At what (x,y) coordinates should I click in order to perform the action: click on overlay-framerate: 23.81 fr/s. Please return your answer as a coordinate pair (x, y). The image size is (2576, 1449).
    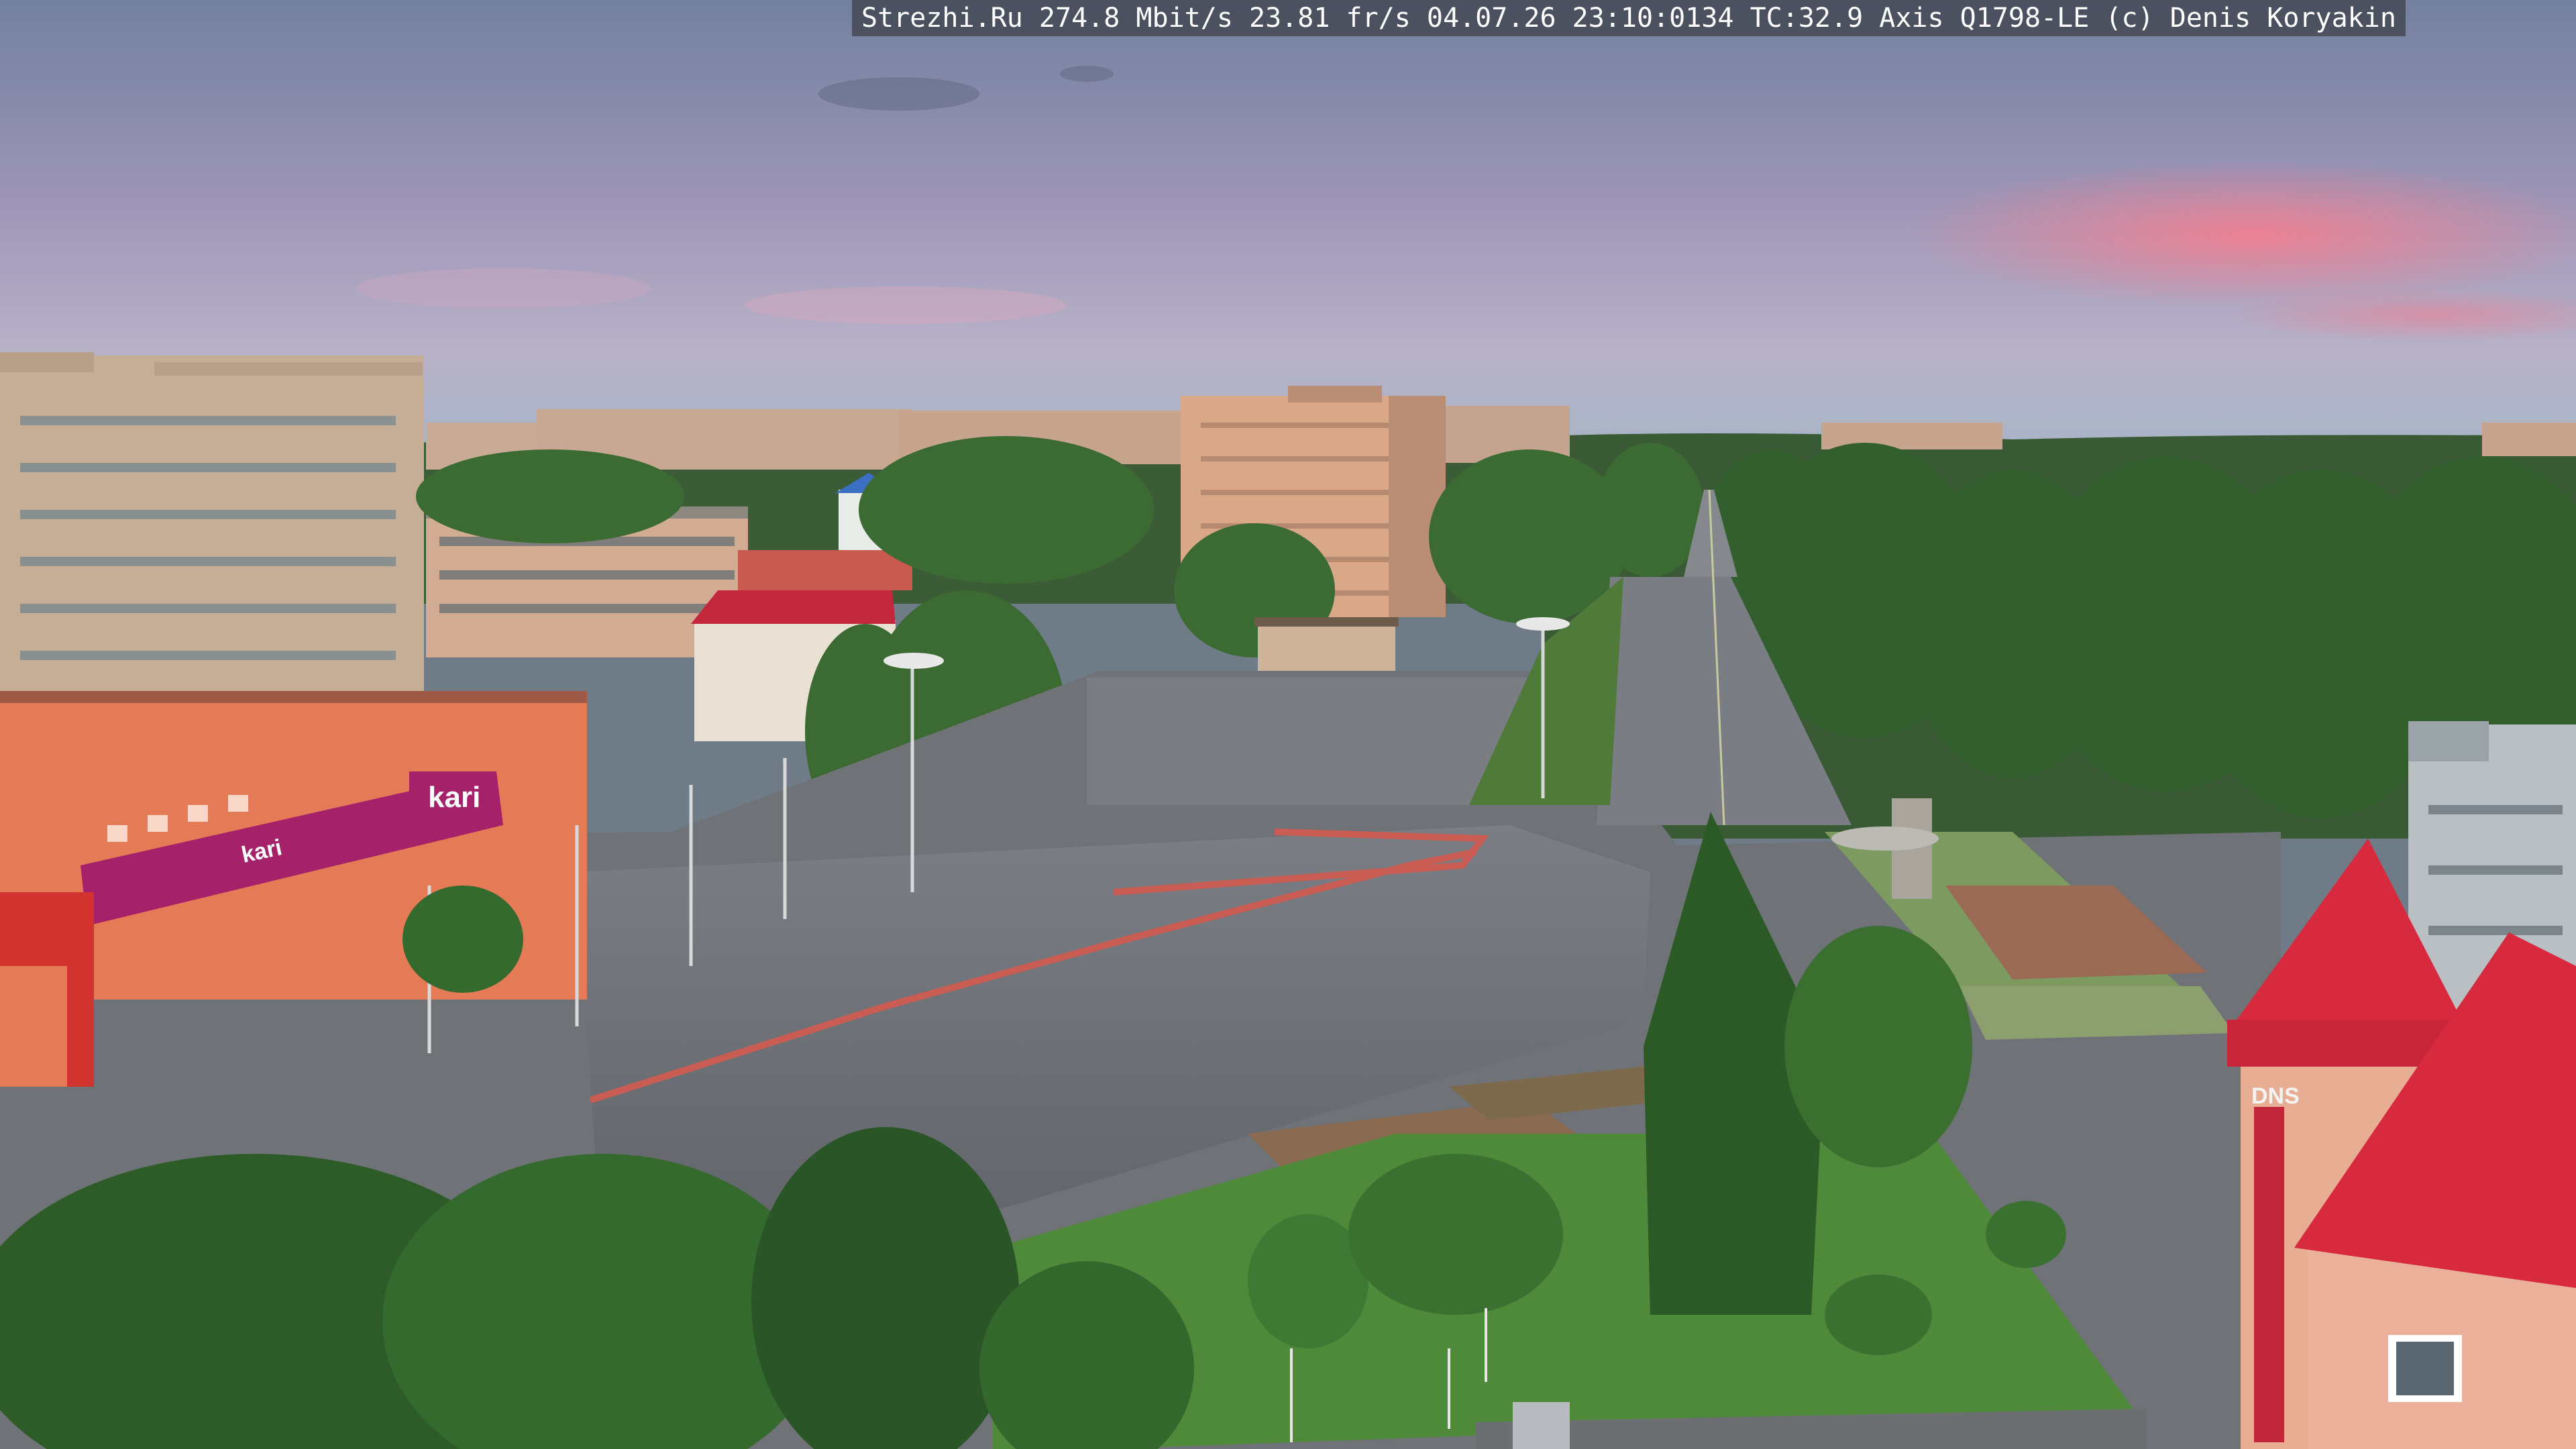
    Looking at the image, I should click on (1330, 18).